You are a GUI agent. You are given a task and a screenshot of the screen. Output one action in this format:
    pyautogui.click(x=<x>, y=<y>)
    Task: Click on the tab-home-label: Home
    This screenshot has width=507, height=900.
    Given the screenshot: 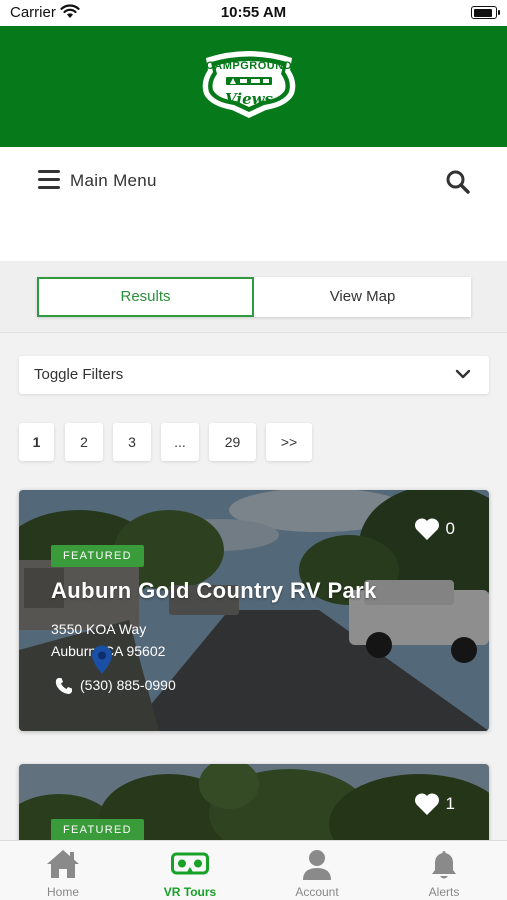 What is the action you would take?
    pyautogui.click(x=62, y=892)
    